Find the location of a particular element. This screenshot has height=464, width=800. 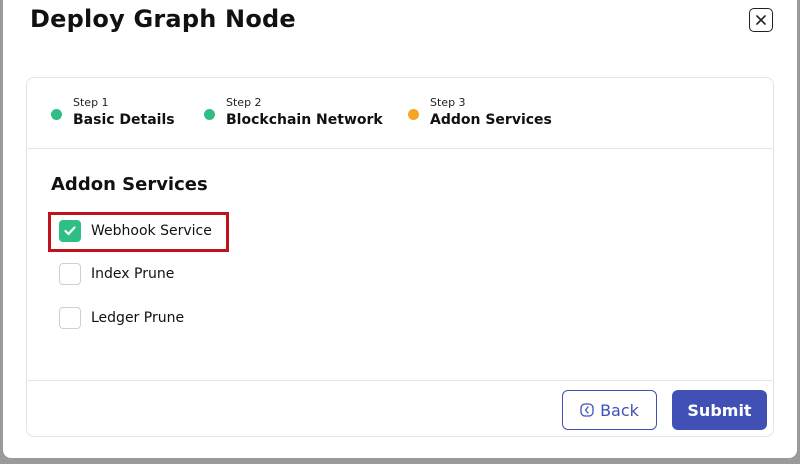

step-label: Addon Services is located at coordinates (491, 120).